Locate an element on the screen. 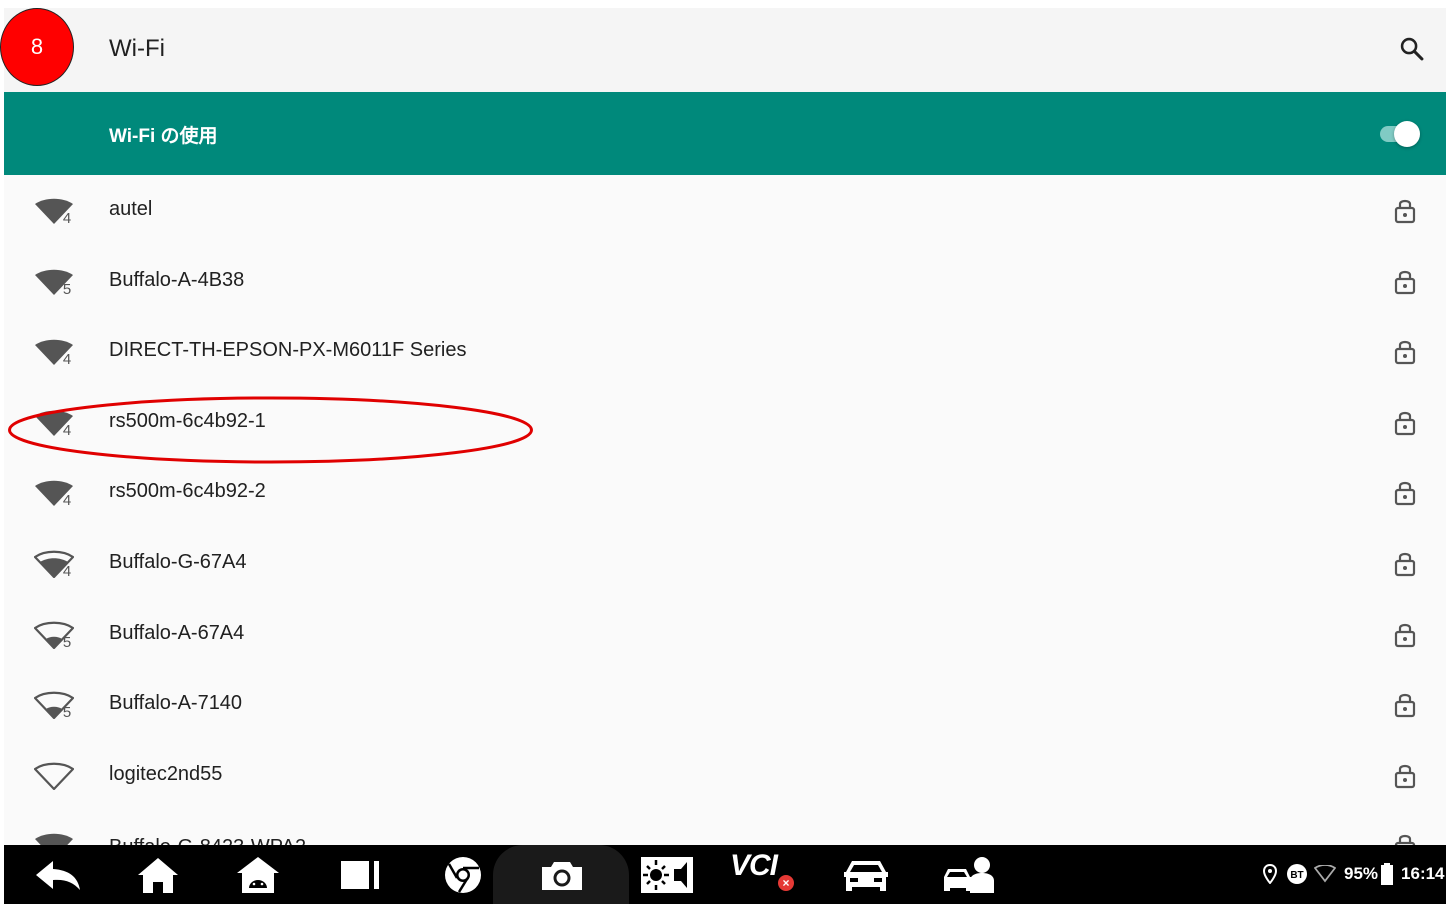 The width and height of the screenshot is (1454, 904). brightness-button is located at coordinates (667, 875).